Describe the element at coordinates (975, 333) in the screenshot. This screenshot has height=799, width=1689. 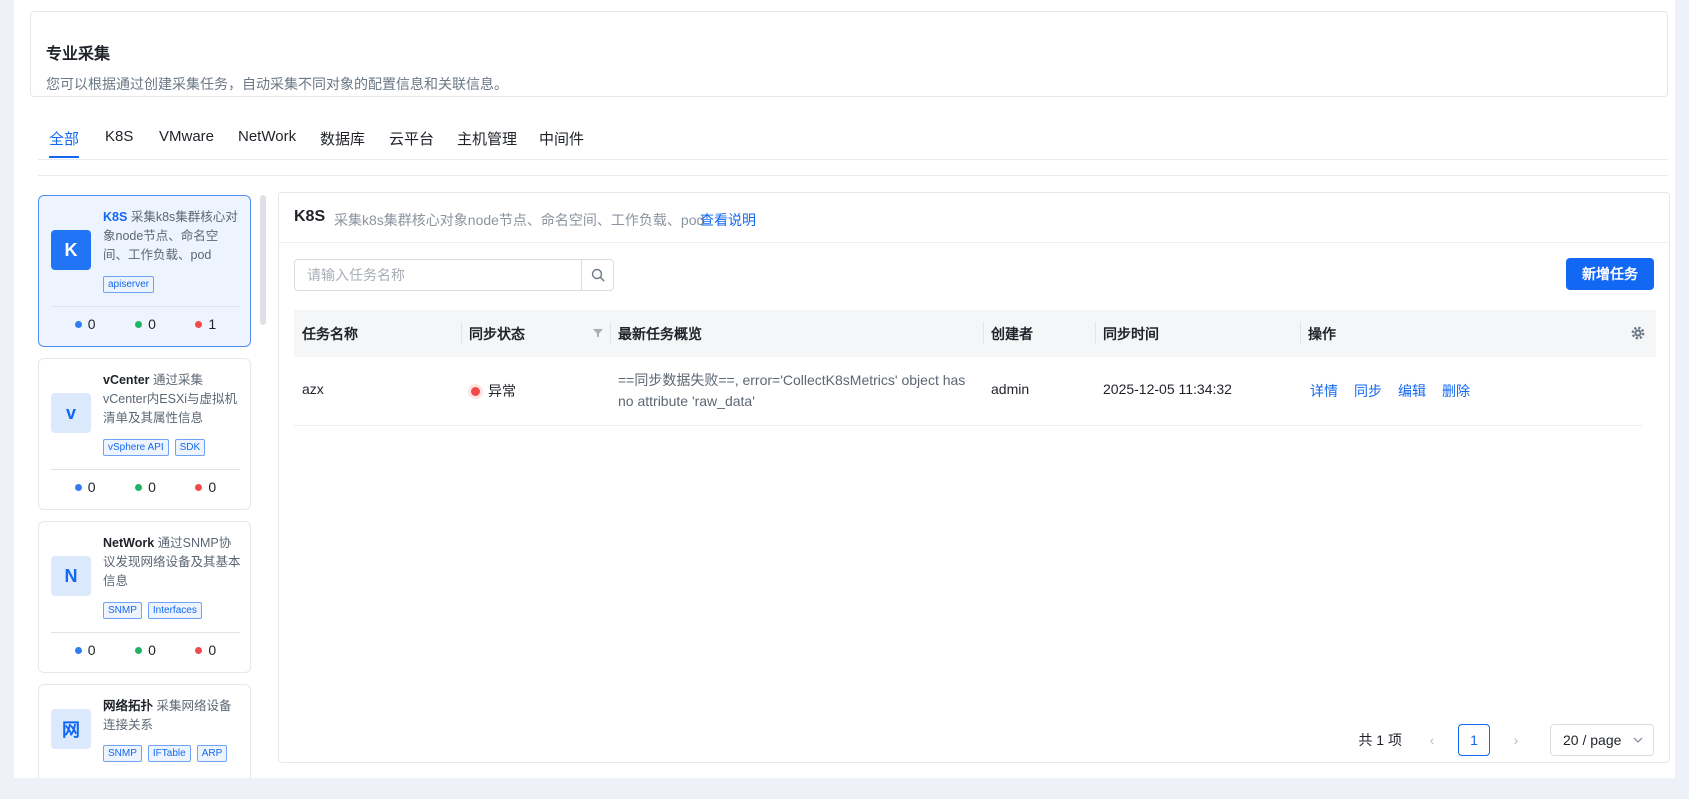
I see `table-header: 任务名称 同步状态 最新任务概览 创建者 同步时间 操作` at that location.